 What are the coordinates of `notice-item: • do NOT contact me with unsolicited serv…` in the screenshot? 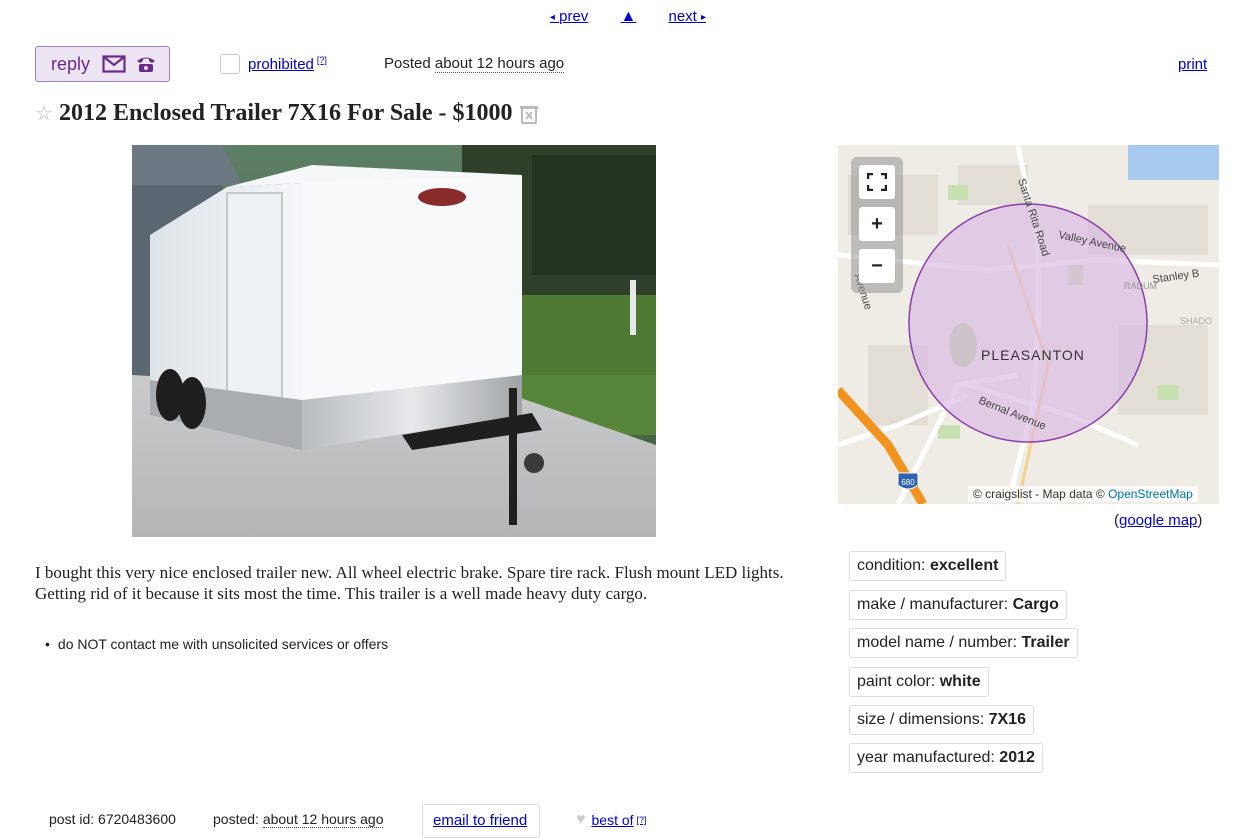 It's located at (216, 644).